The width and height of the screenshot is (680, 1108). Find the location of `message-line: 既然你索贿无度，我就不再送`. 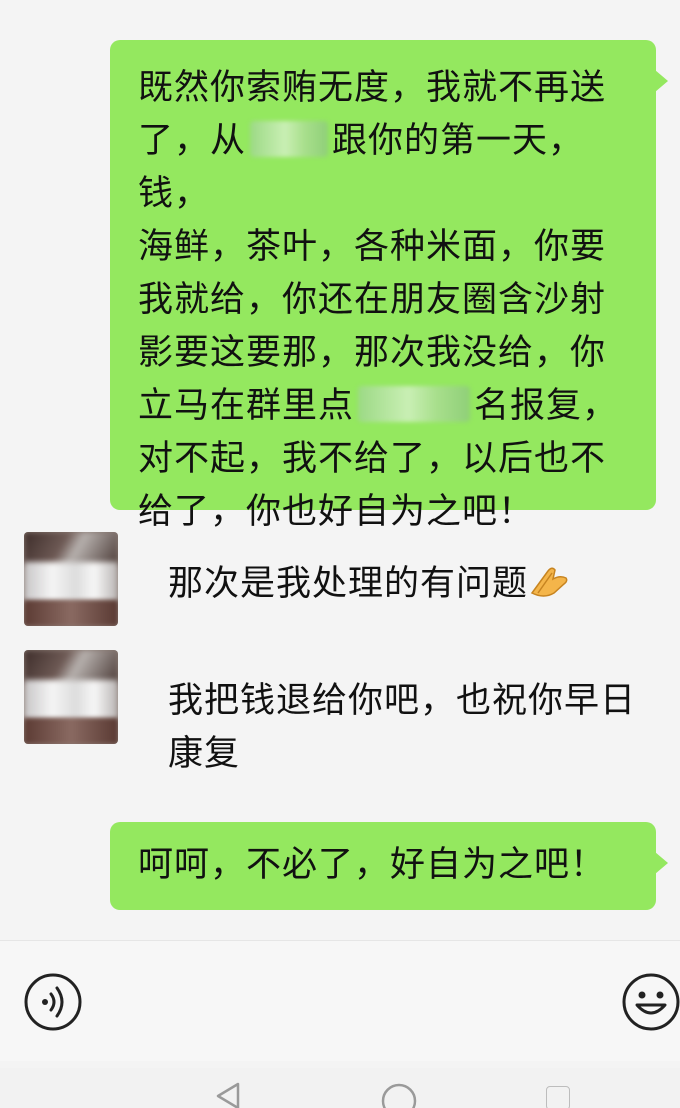

message-line: 既然你索贿无度，我就不再送 is located at coordinates (372, 88).